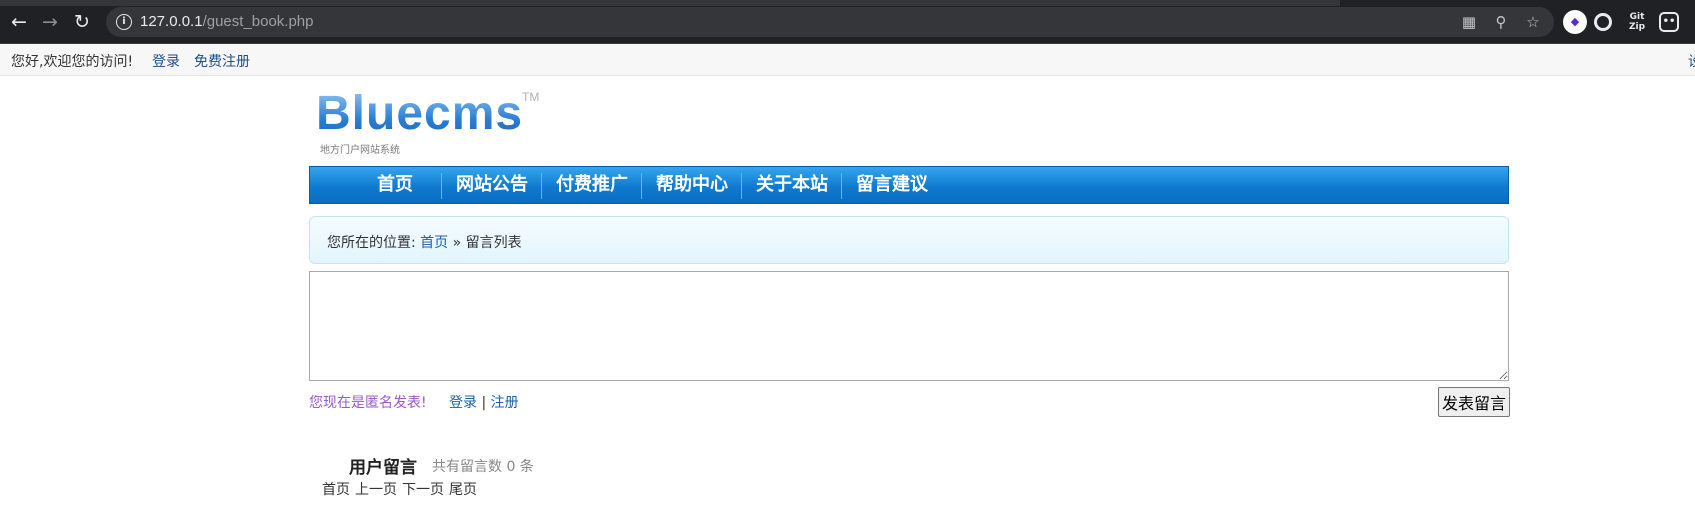 The width and height of the screenshot is (1695, 508). What do you see at coordinates (1669, 22) in the screenshot?
I see `extension-dice-icon: ••` at bounding box center [1669, 22].